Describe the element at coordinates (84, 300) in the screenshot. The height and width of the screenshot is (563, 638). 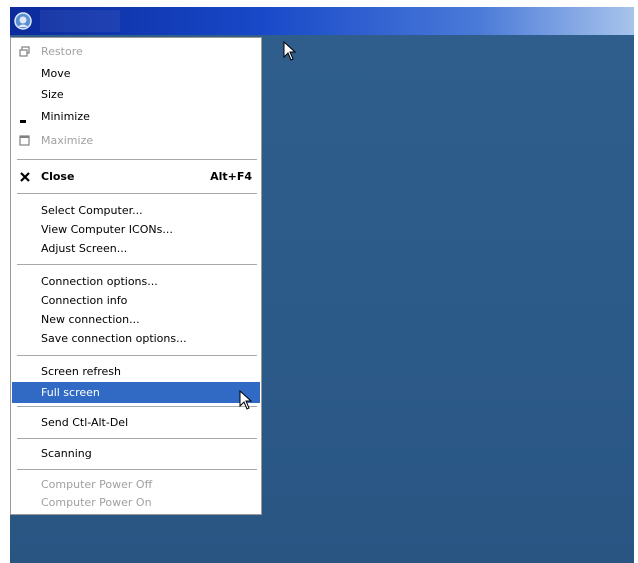
I see `menu-item-label: Connection info` at that location.